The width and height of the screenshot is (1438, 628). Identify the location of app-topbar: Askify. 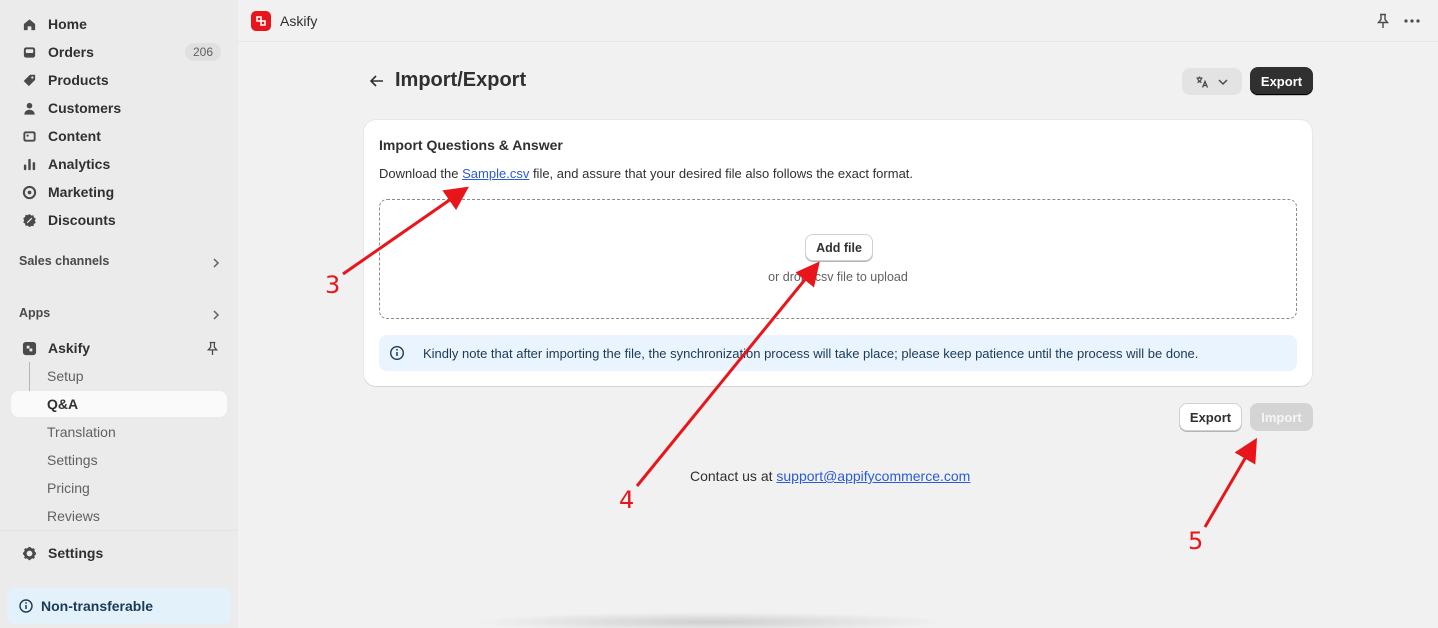
(838, 21).